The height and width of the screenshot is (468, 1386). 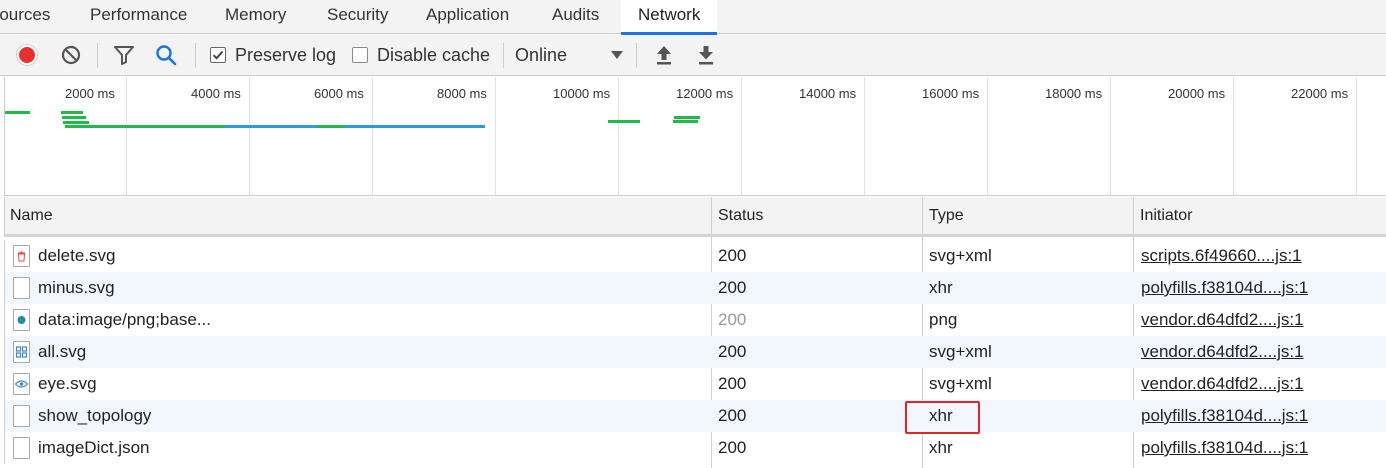 I want to click on tab-sources: Sources, so click(x=25, y=17).